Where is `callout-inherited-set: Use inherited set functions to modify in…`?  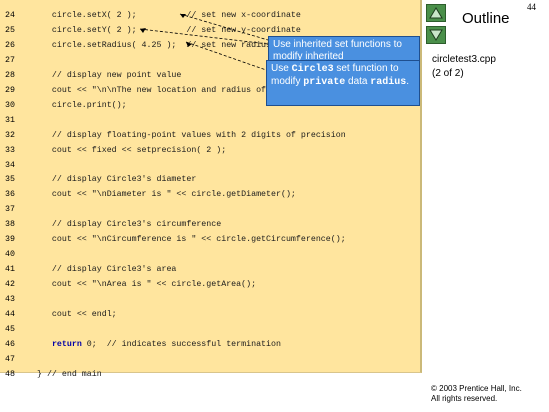
callout-inherited-set: Use inherited set functions to modify in… is located at coordinates (344, 49).